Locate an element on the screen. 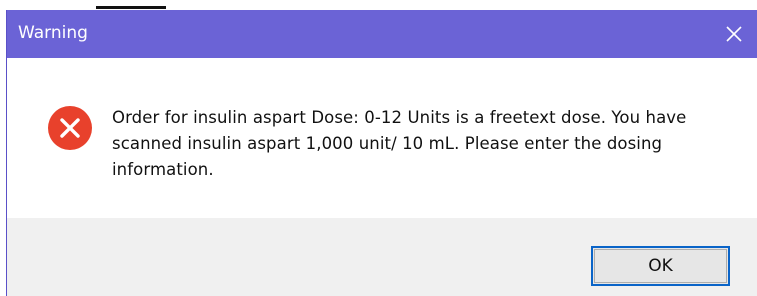  dialog-title: Warning is located at coordinates (53, 33).